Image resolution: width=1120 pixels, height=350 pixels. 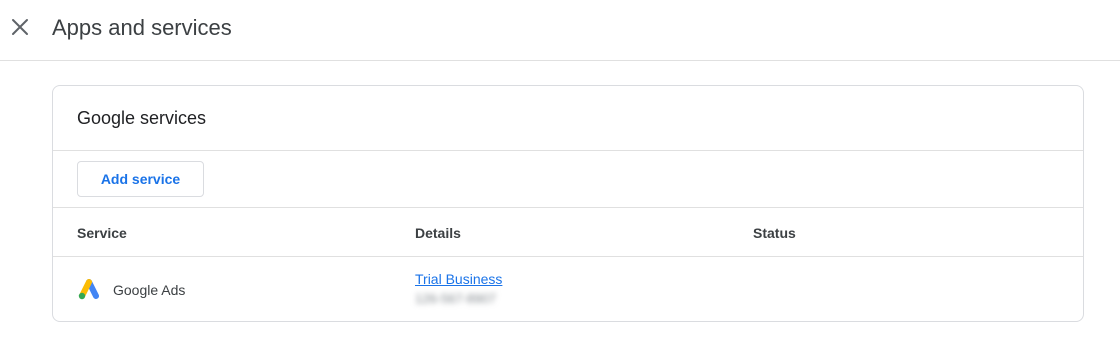 I want to click on add-service-button: Add service, so click(x=140, y=179).